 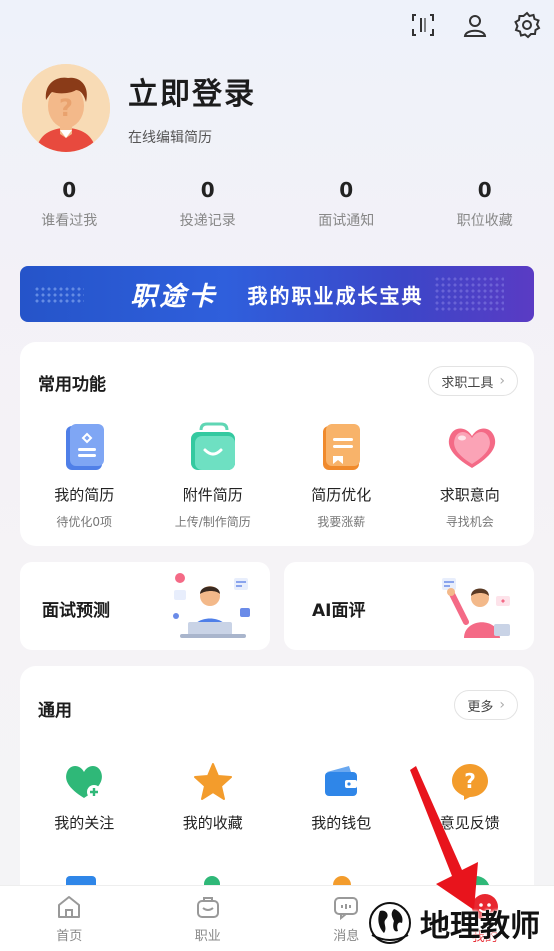 What do you see at coordinates (484, 221) in the screenshot?
I see `stat-label: 职位收藏` at bounding box center [484, 221].